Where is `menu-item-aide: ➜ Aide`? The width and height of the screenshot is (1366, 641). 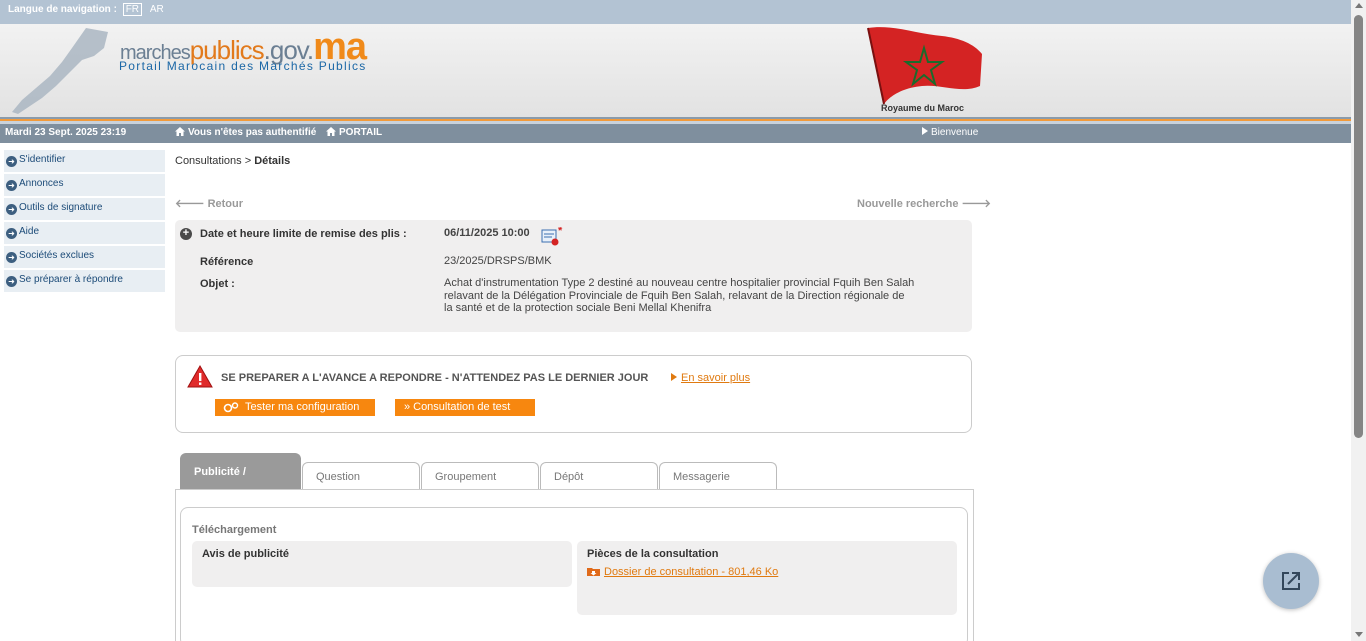
menu-item-aide: ➜ Aide is located at coordinates (84, 233).